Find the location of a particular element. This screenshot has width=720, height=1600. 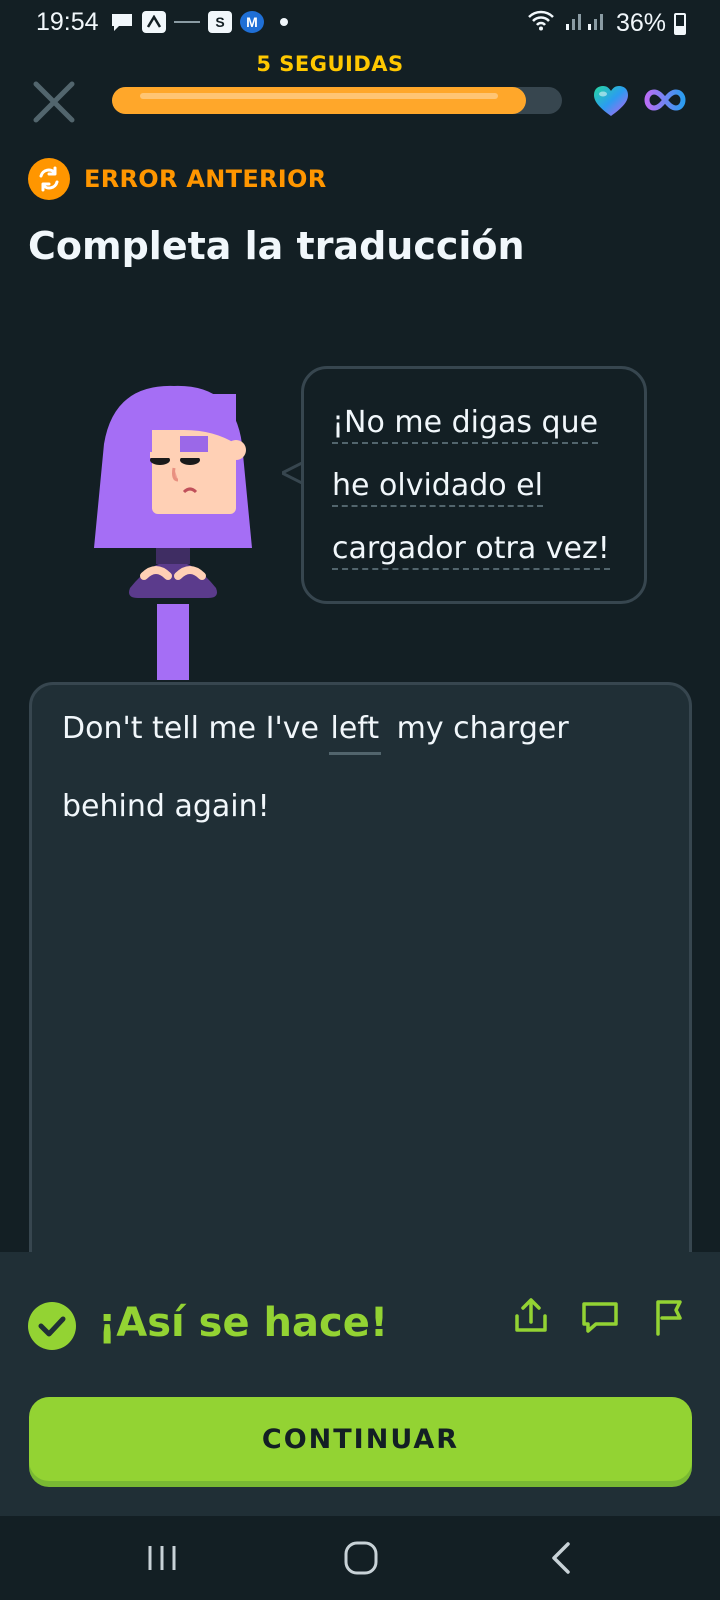

status-time: 19:54 is located at coordinates (67, 22).